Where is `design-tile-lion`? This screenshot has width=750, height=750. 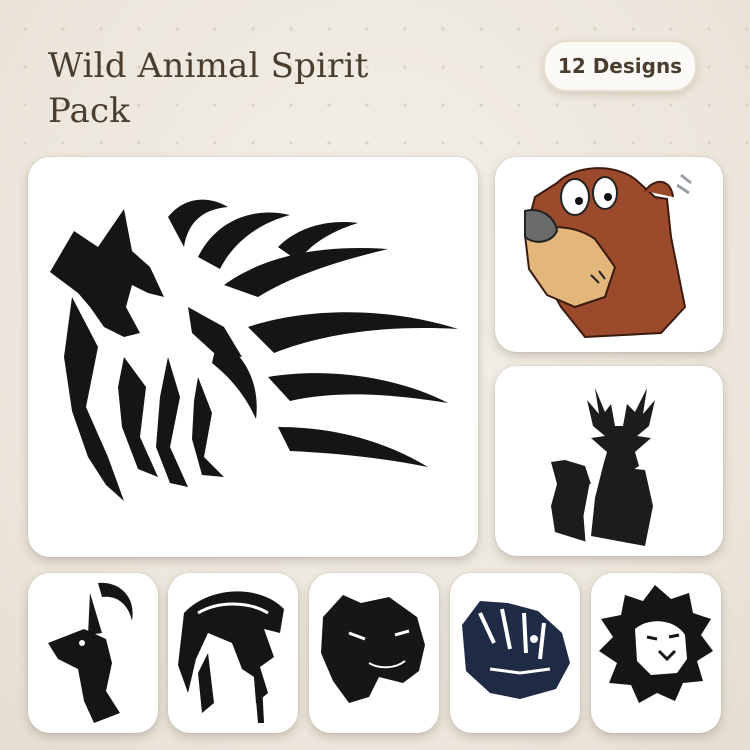 design-tile-lion is located at coordinates (656, 653).